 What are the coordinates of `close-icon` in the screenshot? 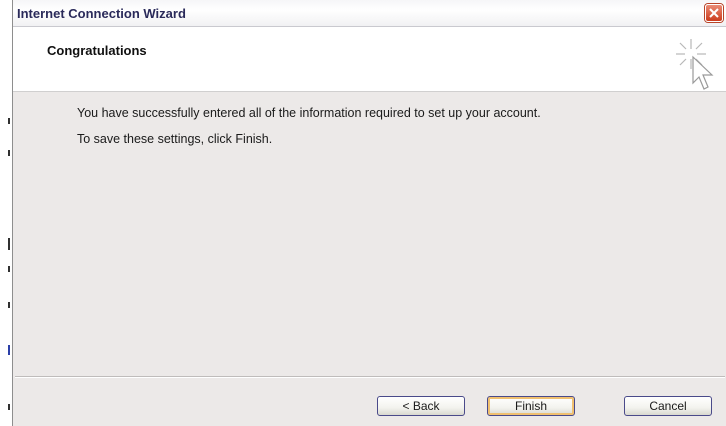 It's located at (714, 13).